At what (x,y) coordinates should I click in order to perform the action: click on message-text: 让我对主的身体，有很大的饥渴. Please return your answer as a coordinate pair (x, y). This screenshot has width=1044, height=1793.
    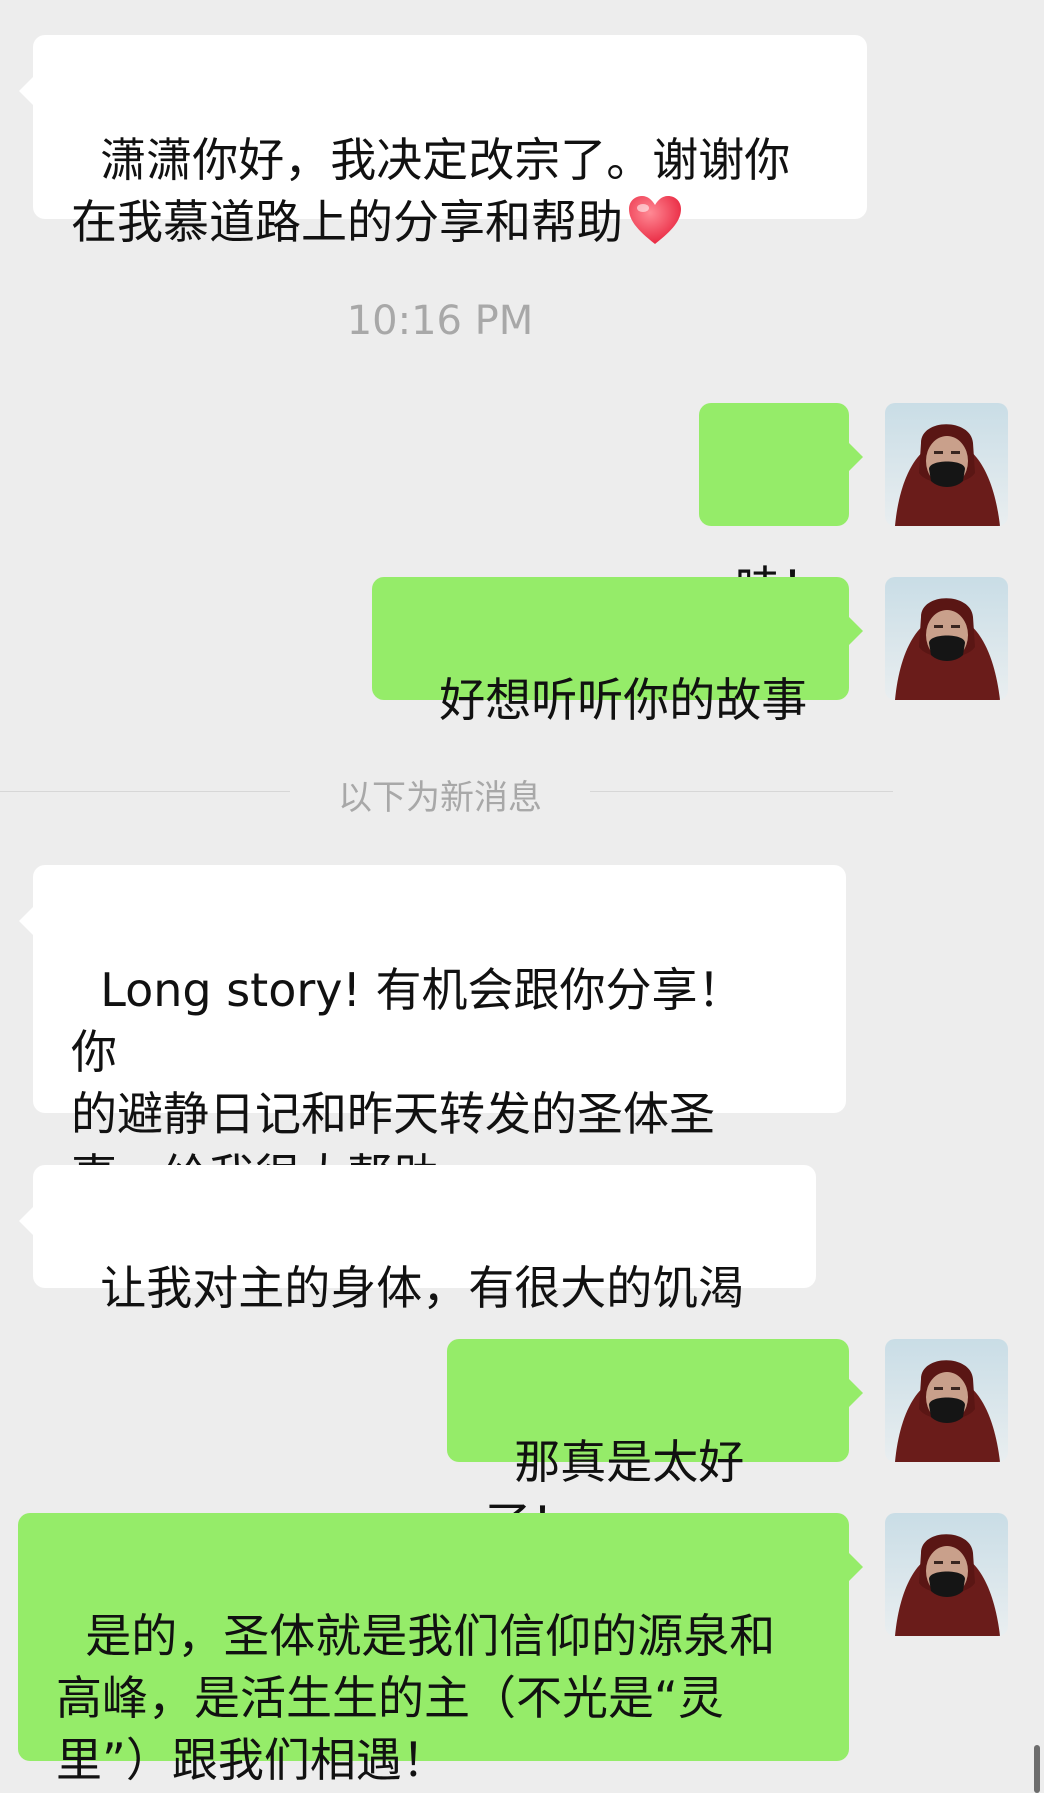
    Looking at the image, I should click on (422, 1288).